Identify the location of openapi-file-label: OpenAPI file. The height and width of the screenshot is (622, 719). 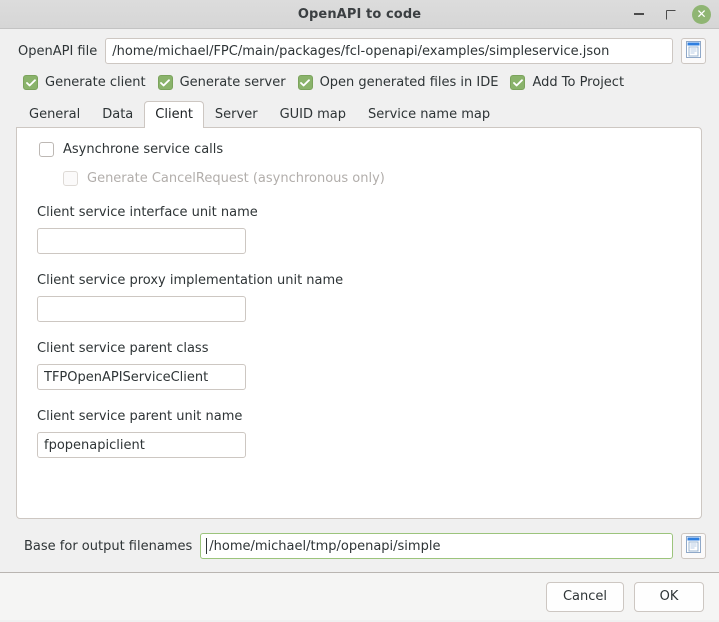
(58, 51).